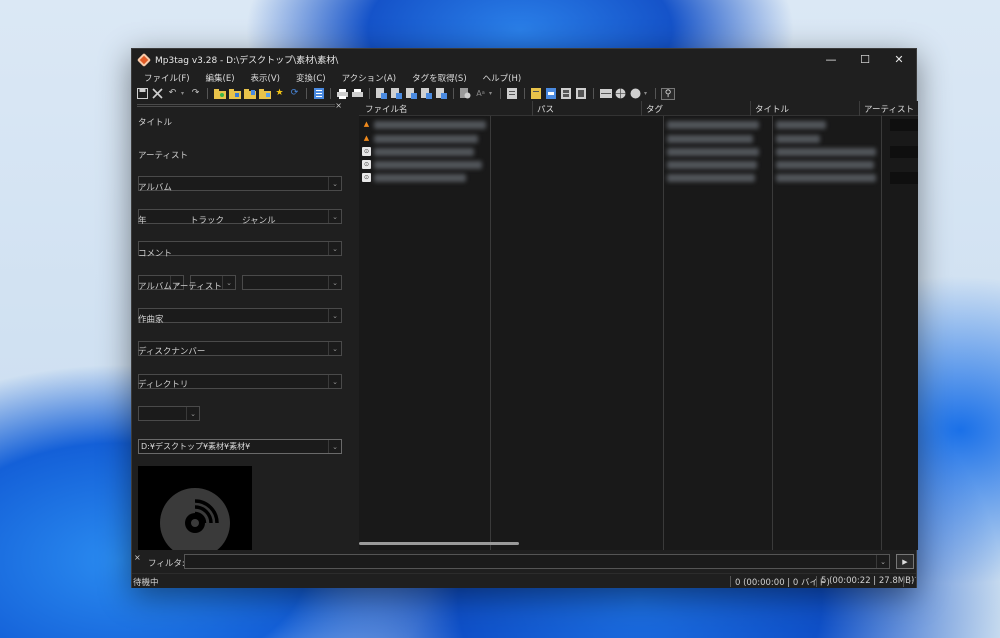  I want to click on filter-input: ⌄, so click(537, 561).